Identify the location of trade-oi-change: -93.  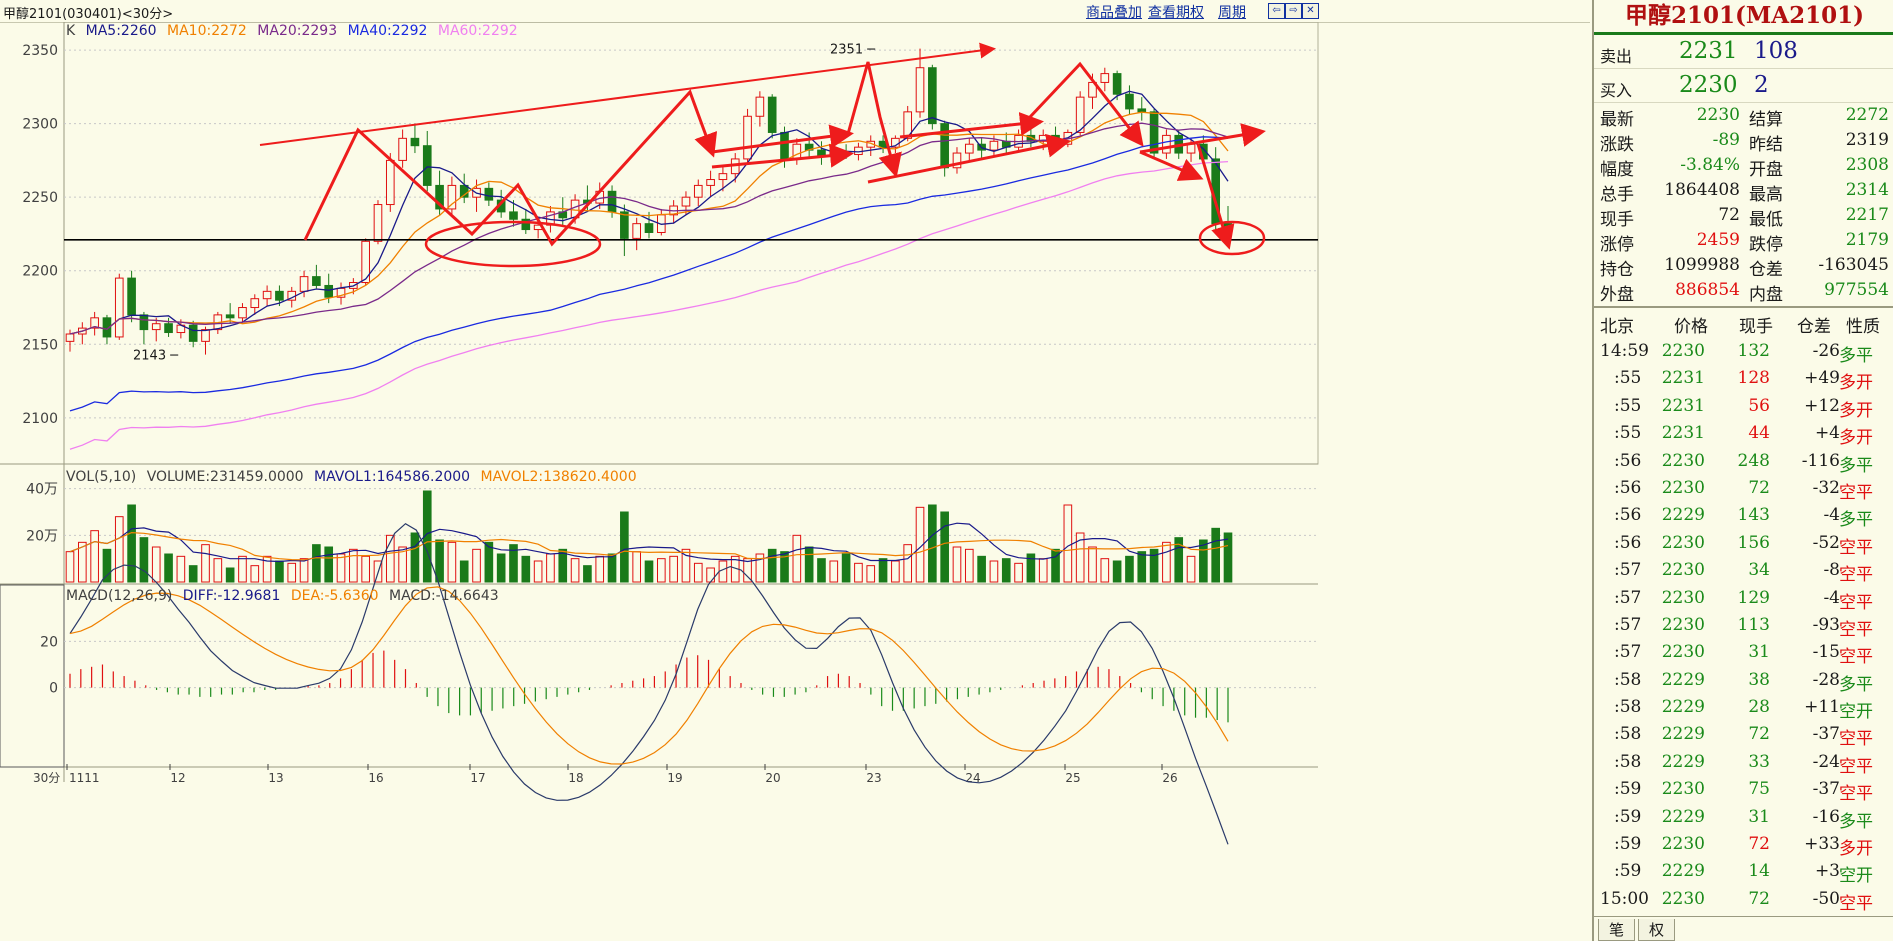
(1826, 624).